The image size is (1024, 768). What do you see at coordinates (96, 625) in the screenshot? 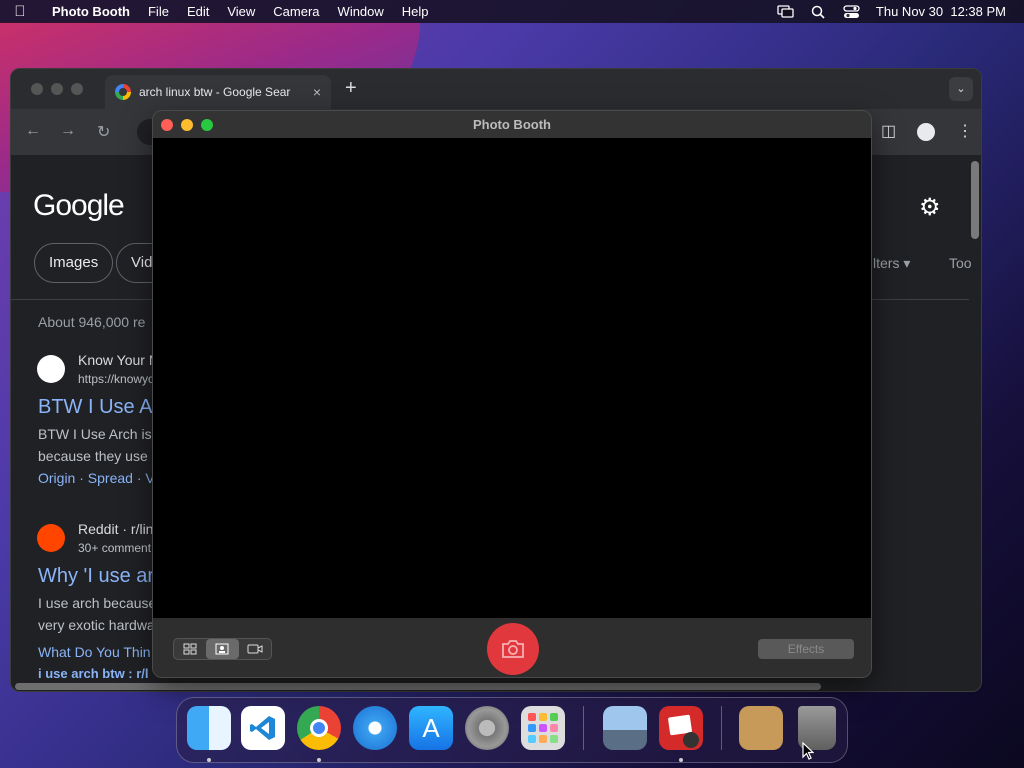
I see `result-snippet: very exotic hardwa` at bounding box center [96, 625].